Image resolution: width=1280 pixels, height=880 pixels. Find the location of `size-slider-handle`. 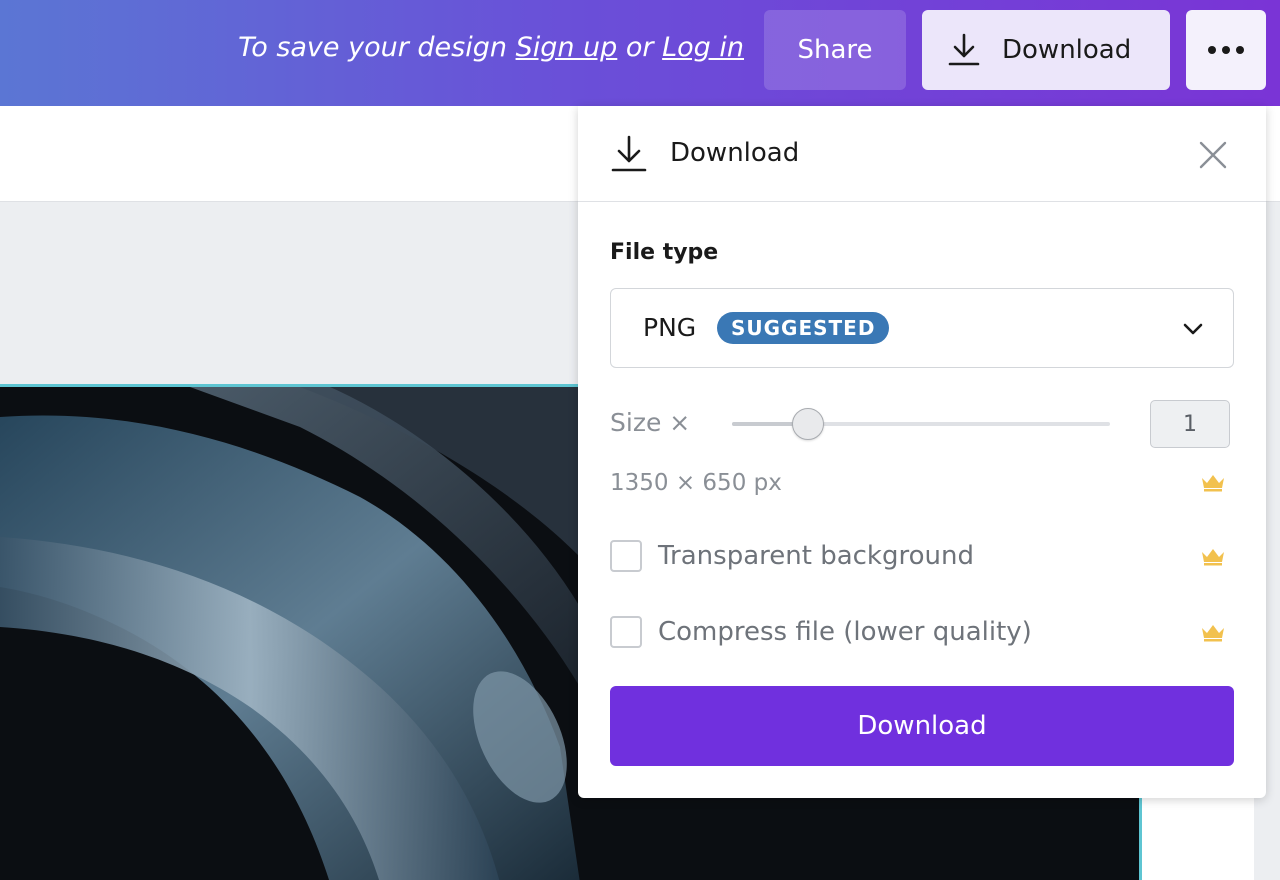

size-slider-handle is located at coordinates (807, 424).